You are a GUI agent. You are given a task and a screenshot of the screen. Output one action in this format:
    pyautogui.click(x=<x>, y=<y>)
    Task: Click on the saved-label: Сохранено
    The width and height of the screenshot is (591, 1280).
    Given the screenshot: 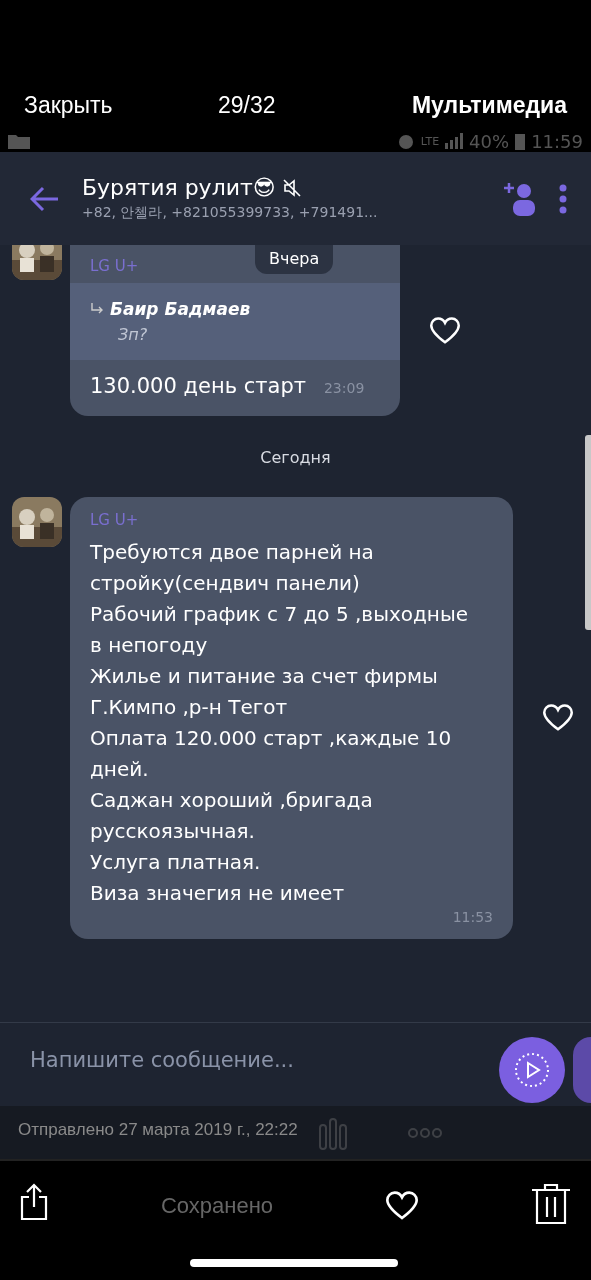 What is the action you would take?
    pyautogui.click(x=217, y=1206)
    